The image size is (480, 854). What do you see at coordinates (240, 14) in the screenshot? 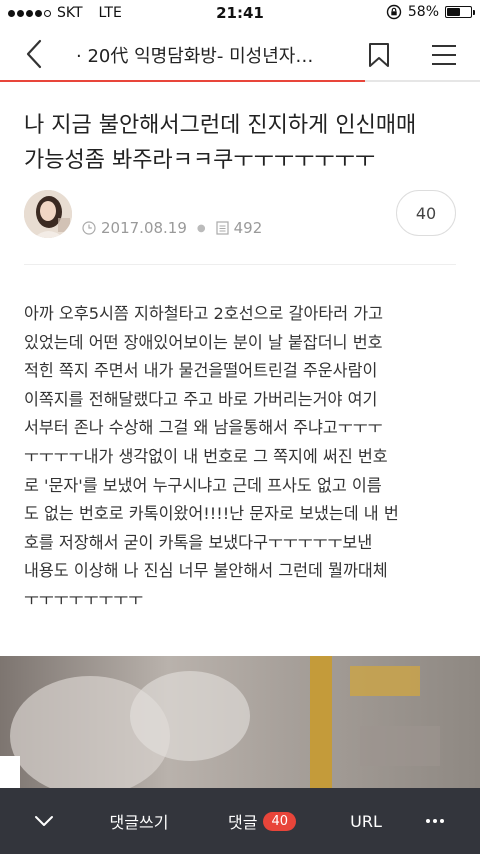
I see `status-bar: SKT LTE 21:41 58%` at bounding box center [240, 14].